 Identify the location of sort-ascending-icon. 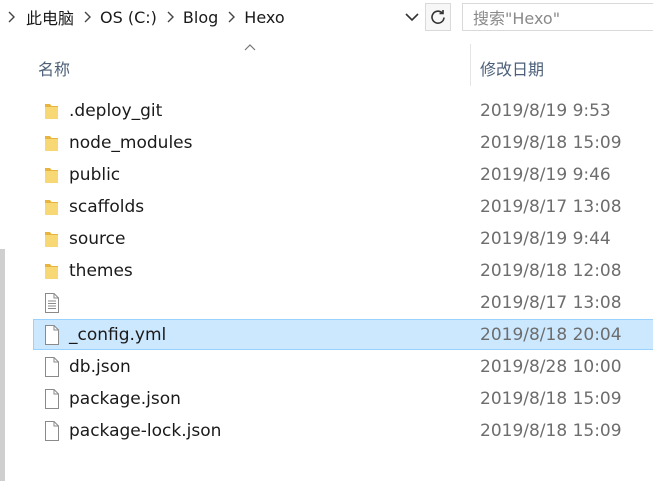
(250, 47).